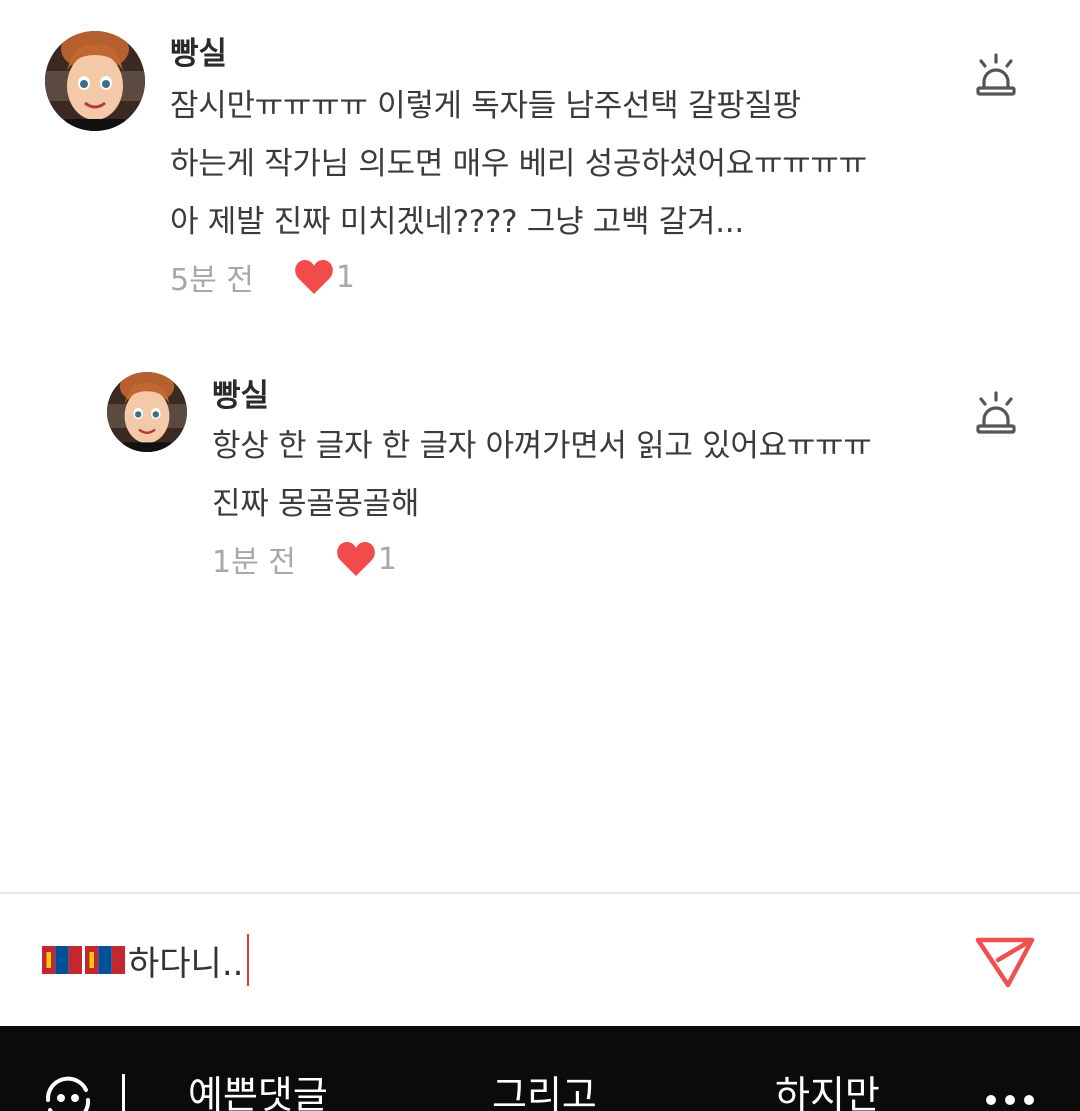  What do you see at coordinates (485, 106) in the screenshot?
I see `comment-text-line: 잠시만ㅠㅠㅠㅠ 이렇게 독자들 남주선택 갈팡질팡` at bounding box center [485, 106].